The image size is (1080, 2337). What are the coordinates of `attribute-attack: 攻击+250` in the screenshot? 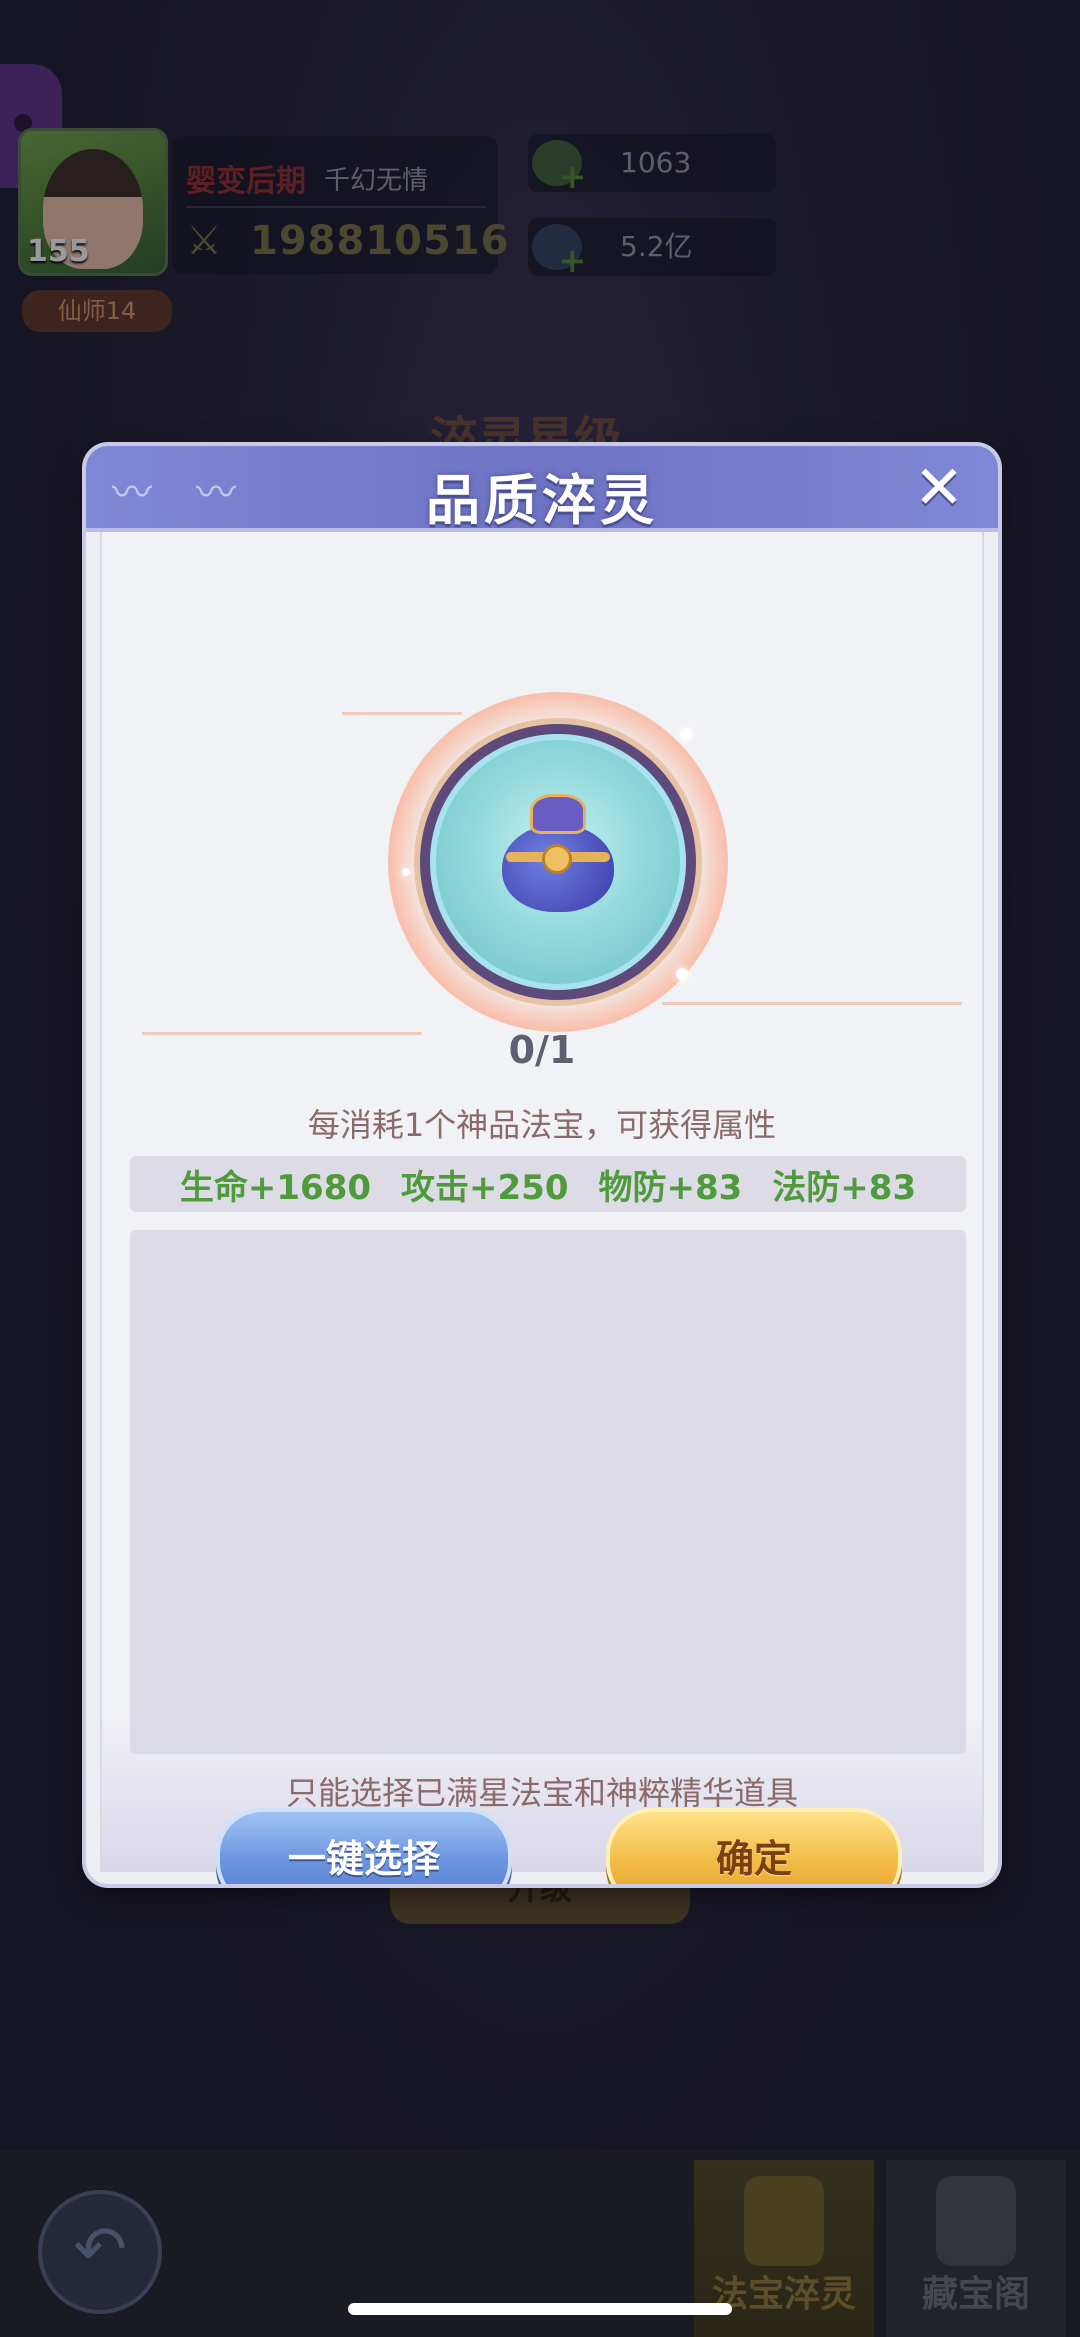 It's located at (485, 1187).